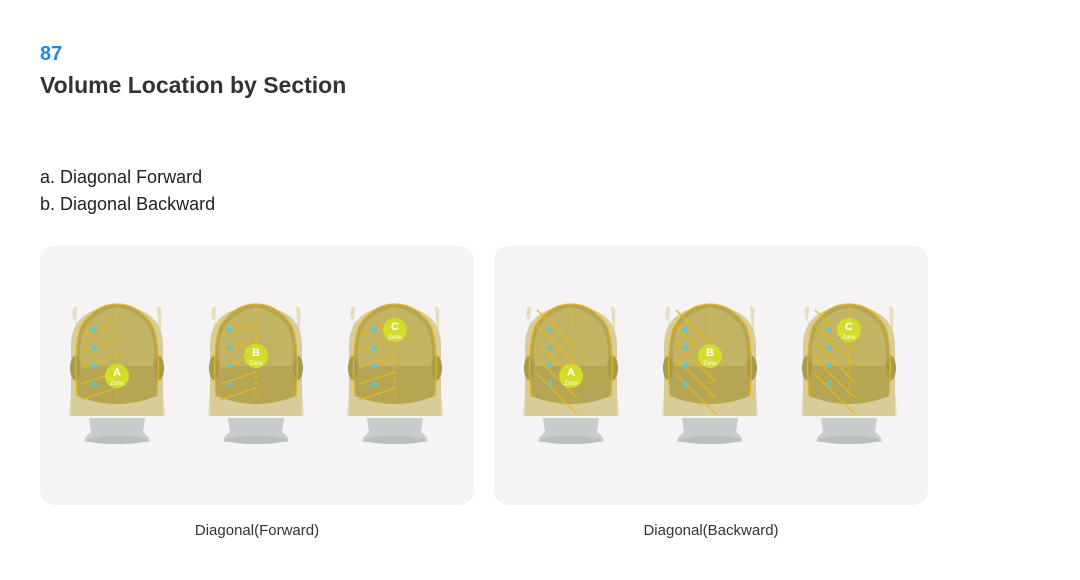  I want to click on head-illustrations-forward: A Zone B Zone C Zone, so click(256, 373).